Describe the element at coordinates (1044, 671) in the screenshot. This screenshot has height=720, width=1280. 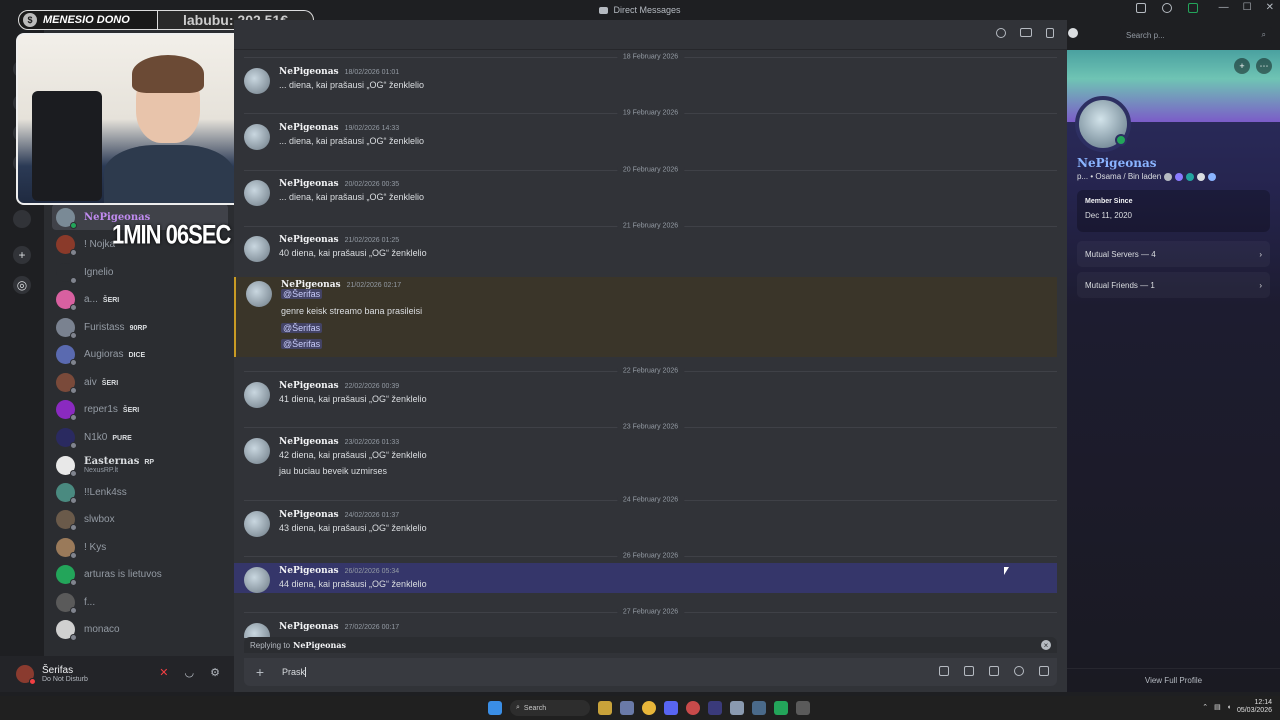
I see `apps-icon` at that location.